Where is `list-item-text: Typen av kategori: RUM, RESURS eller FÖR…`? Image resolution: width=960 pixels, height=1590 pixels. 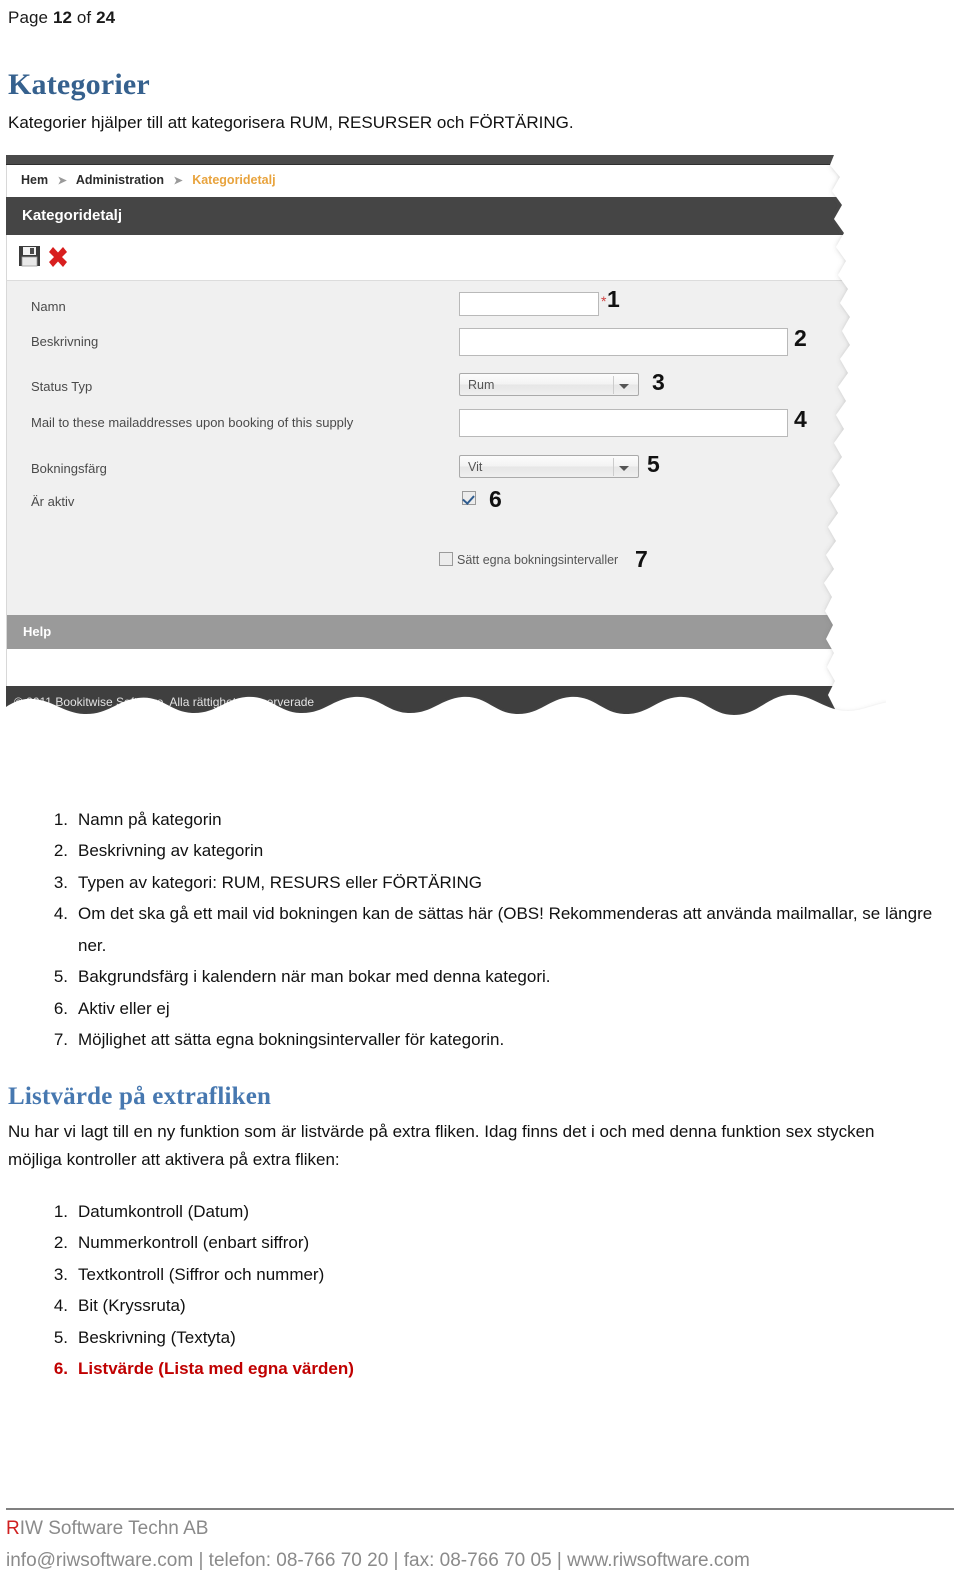 list-item-text: Typen av kategori: RUM, RESURS eller FÖR… is located at coordinates (280, 882).